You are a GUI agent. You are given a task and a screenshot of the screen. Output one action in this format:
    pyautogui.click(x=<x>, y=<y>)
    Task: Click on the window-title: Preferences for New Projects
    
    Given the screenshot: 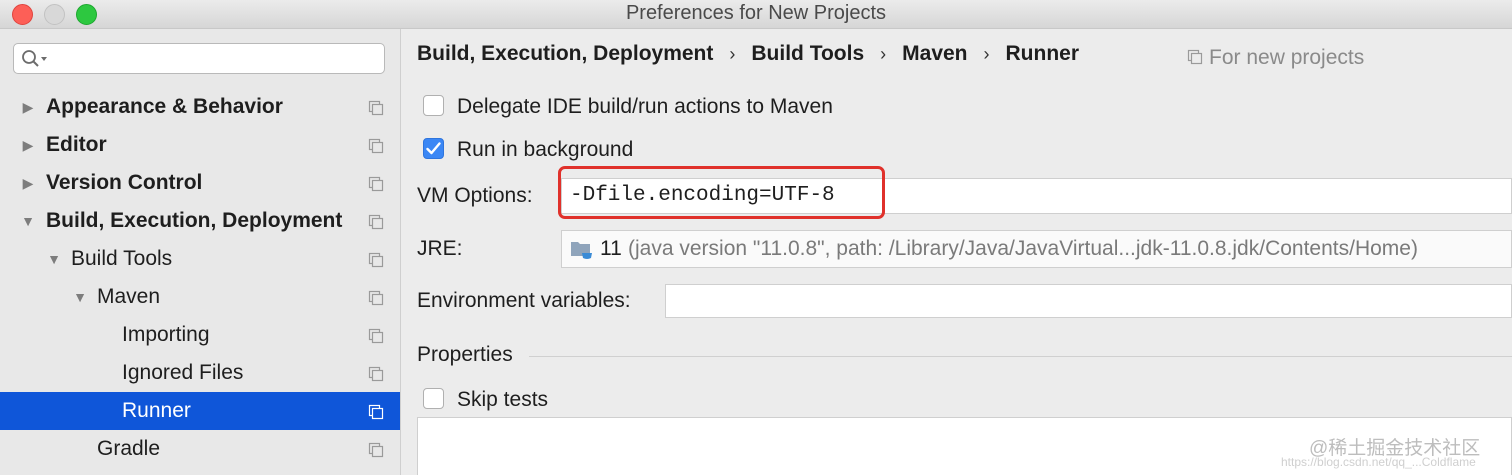 What is the action you would take?
    pyautogui.click(x=756, y=13)
    